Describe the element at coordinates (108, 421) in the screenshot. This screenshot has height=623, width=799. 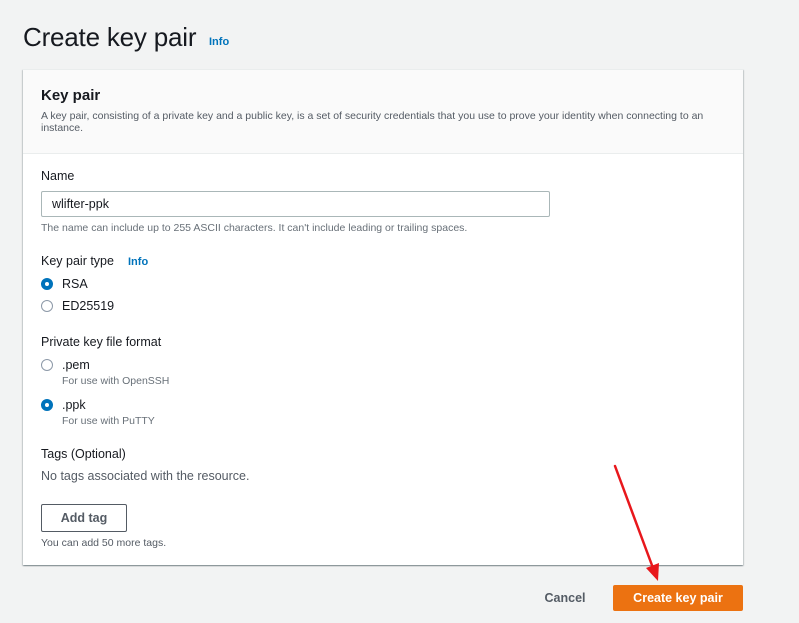
I see `radio-ppk-description: For use with PuTTY` at that location.